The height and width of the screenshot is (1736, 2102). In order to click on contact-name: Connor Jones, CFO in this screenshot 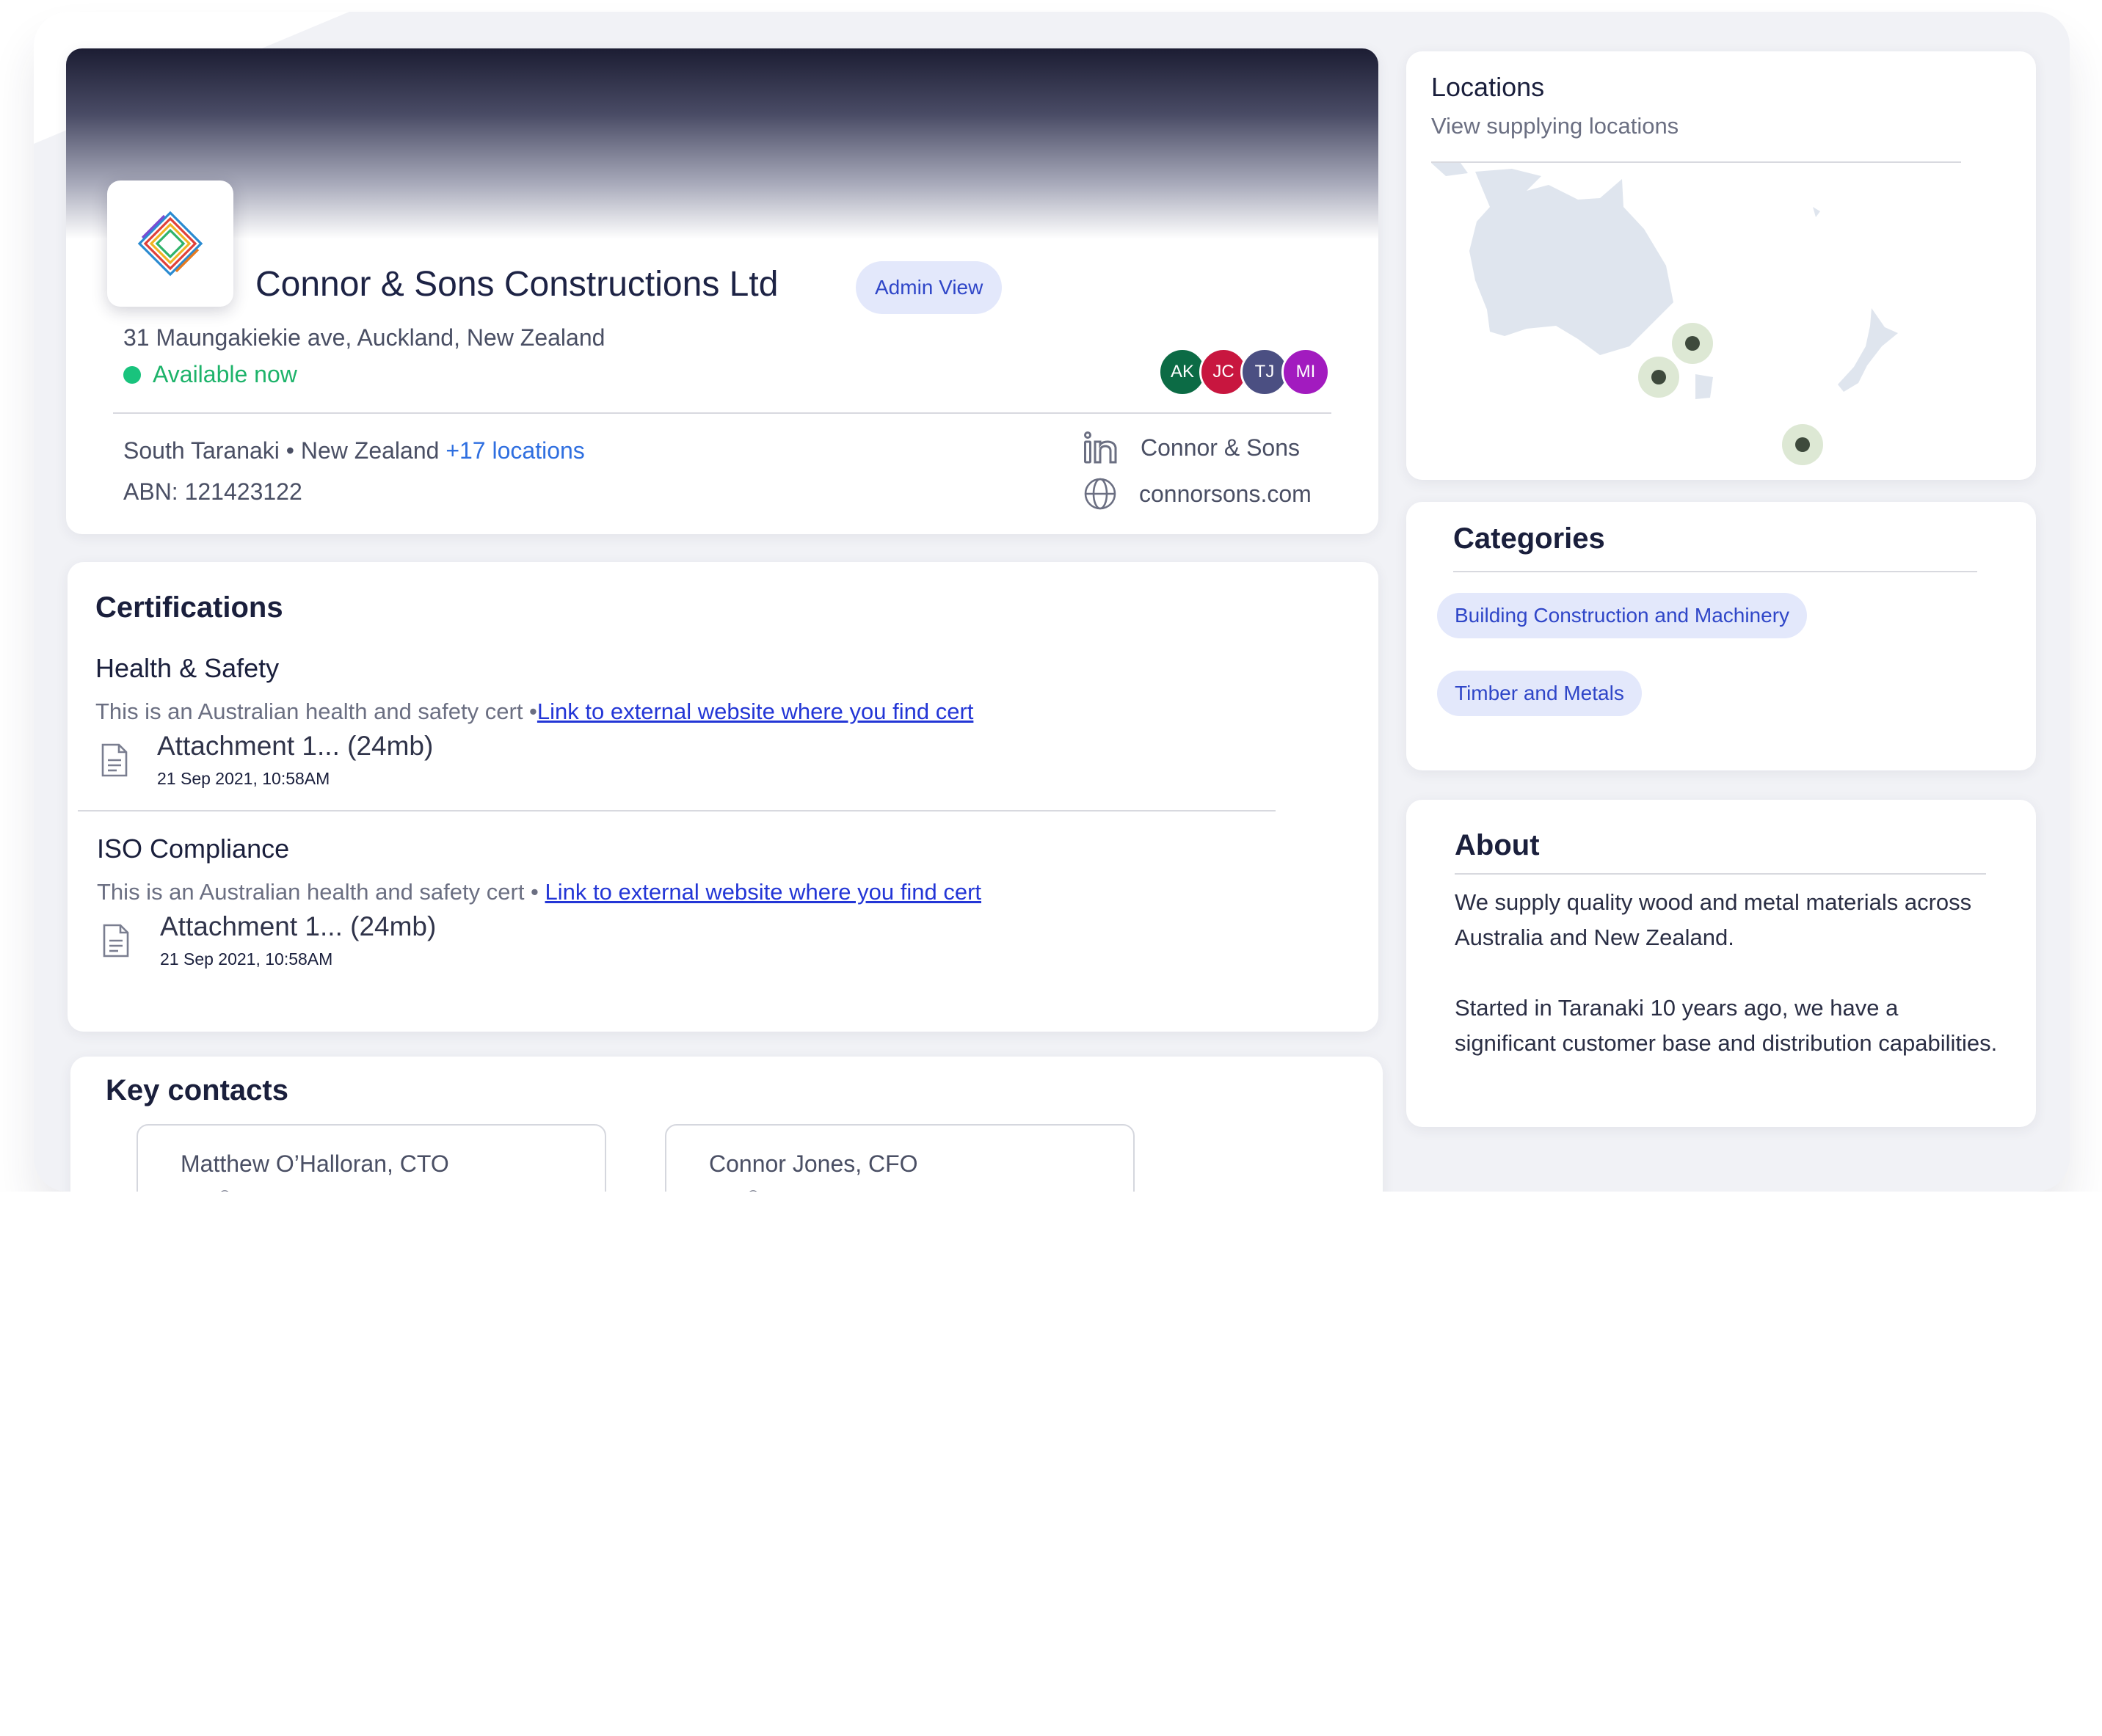, I will do `click(813, 1163)`.